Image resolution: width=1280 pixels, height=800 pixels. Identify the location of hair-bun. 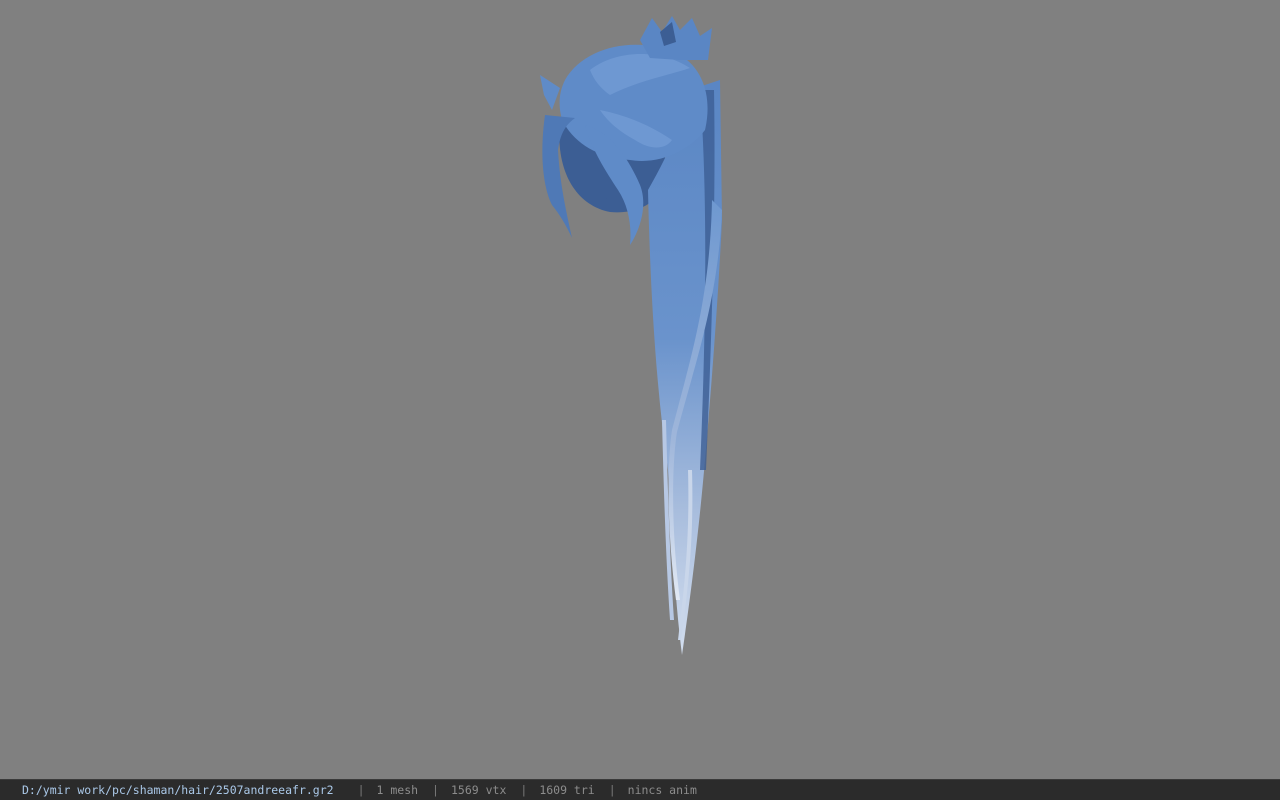
(676, 38).